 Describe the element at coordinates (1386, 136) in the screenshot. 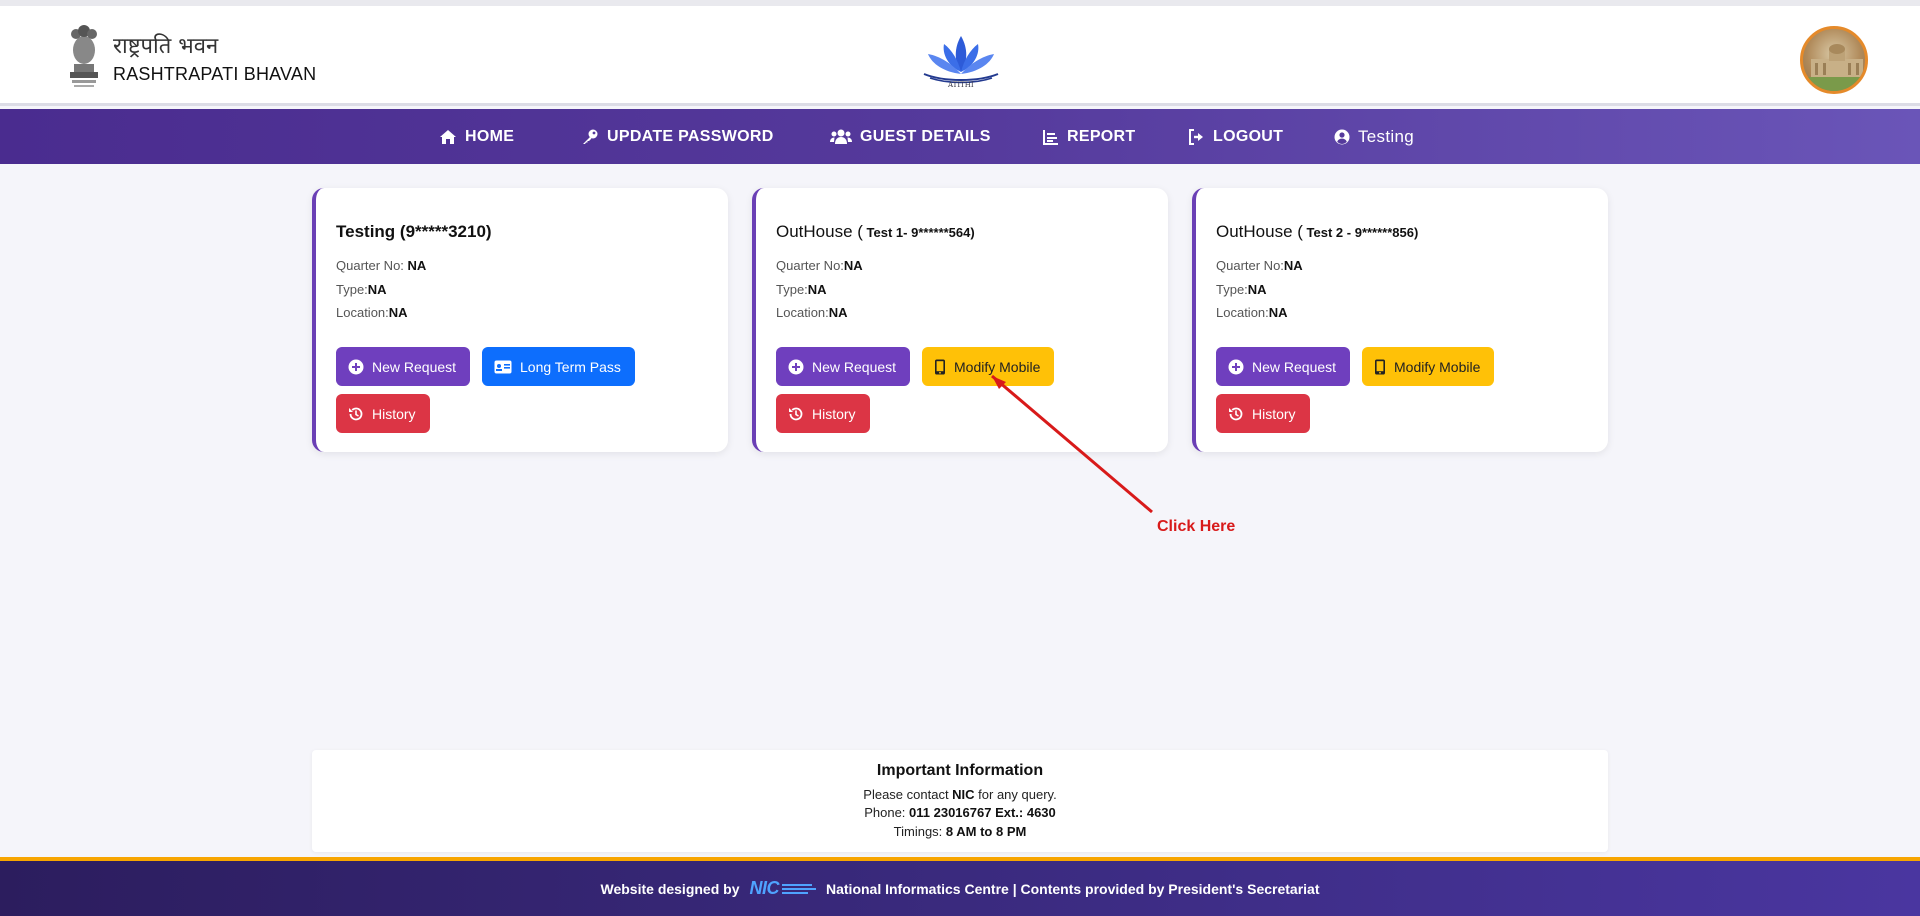

I see `nav-user-label: Testing` at that location.